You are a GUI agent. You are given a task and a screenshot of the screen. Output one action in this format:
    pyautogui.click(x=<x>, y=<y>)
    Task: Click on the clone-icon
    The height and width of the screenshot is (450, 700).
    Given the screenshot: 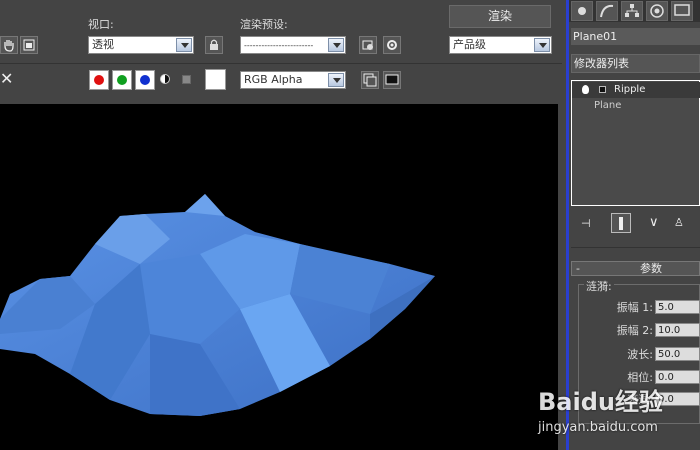 What is the action you would take?
    pyautogui.click(x=370, y=80)
    